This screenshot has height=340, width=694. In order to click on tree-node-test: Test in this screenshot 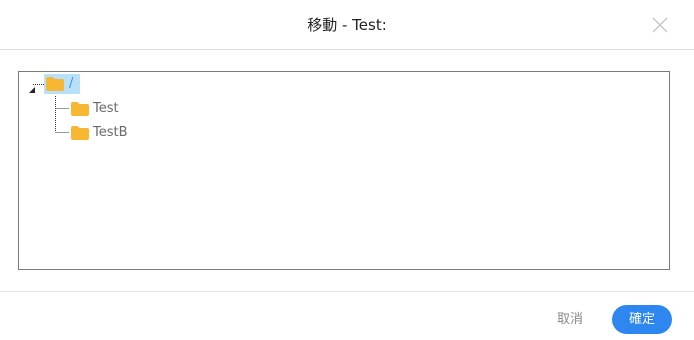, I will do `click(99, 110)`.